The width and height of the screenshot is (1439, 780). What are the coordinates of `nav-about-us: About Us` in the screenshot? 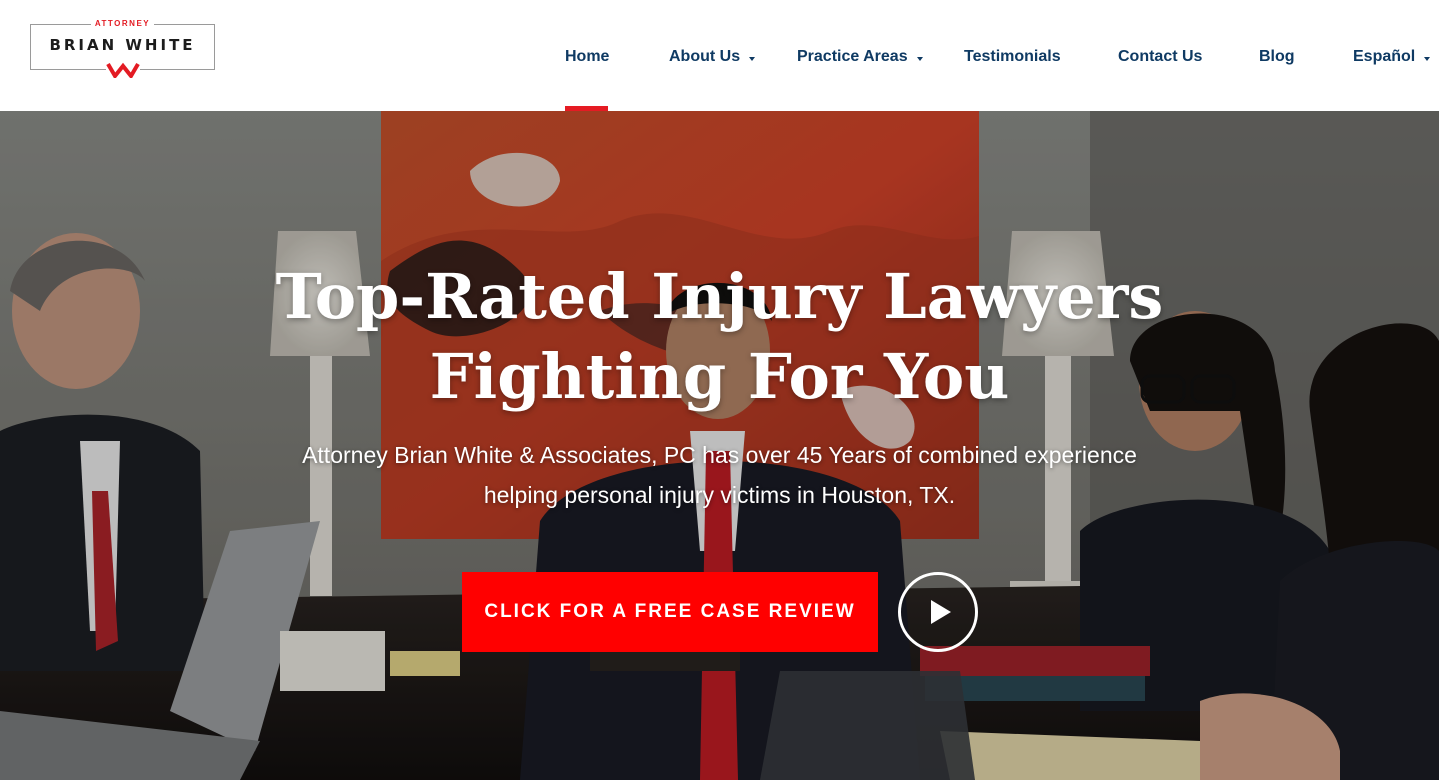 It's located at (712, 57).